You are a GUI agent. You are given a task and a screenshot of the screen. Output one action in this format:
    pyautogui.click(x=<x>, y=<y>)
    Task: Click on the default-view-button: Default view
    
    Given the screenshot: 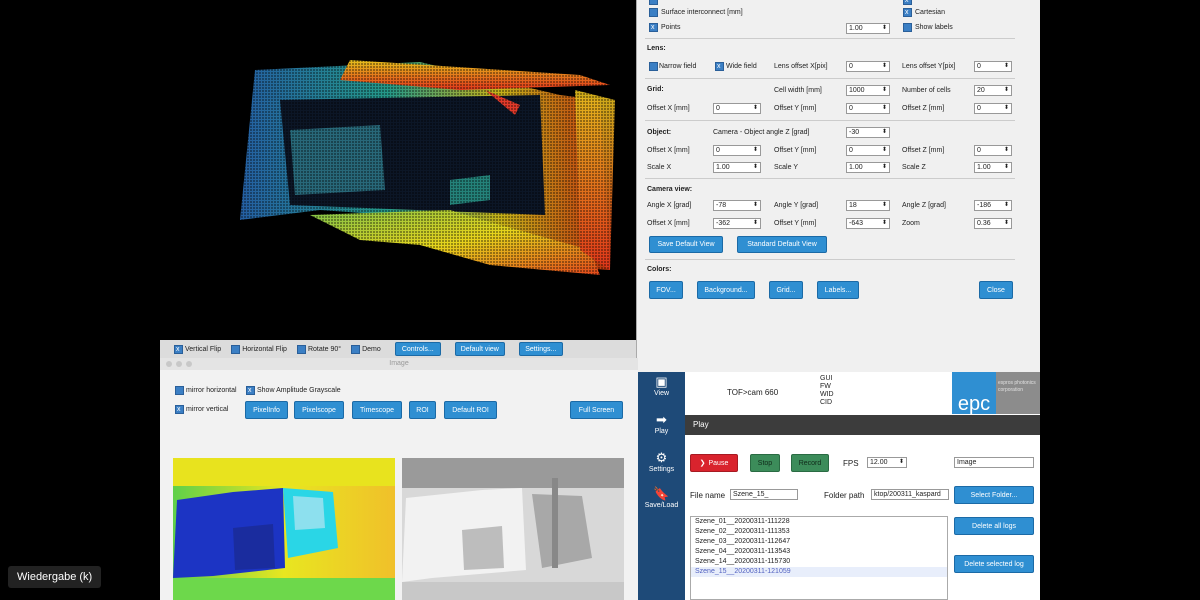 What is the action you would take?
    pyautogui.click(x=479, y=349)
    